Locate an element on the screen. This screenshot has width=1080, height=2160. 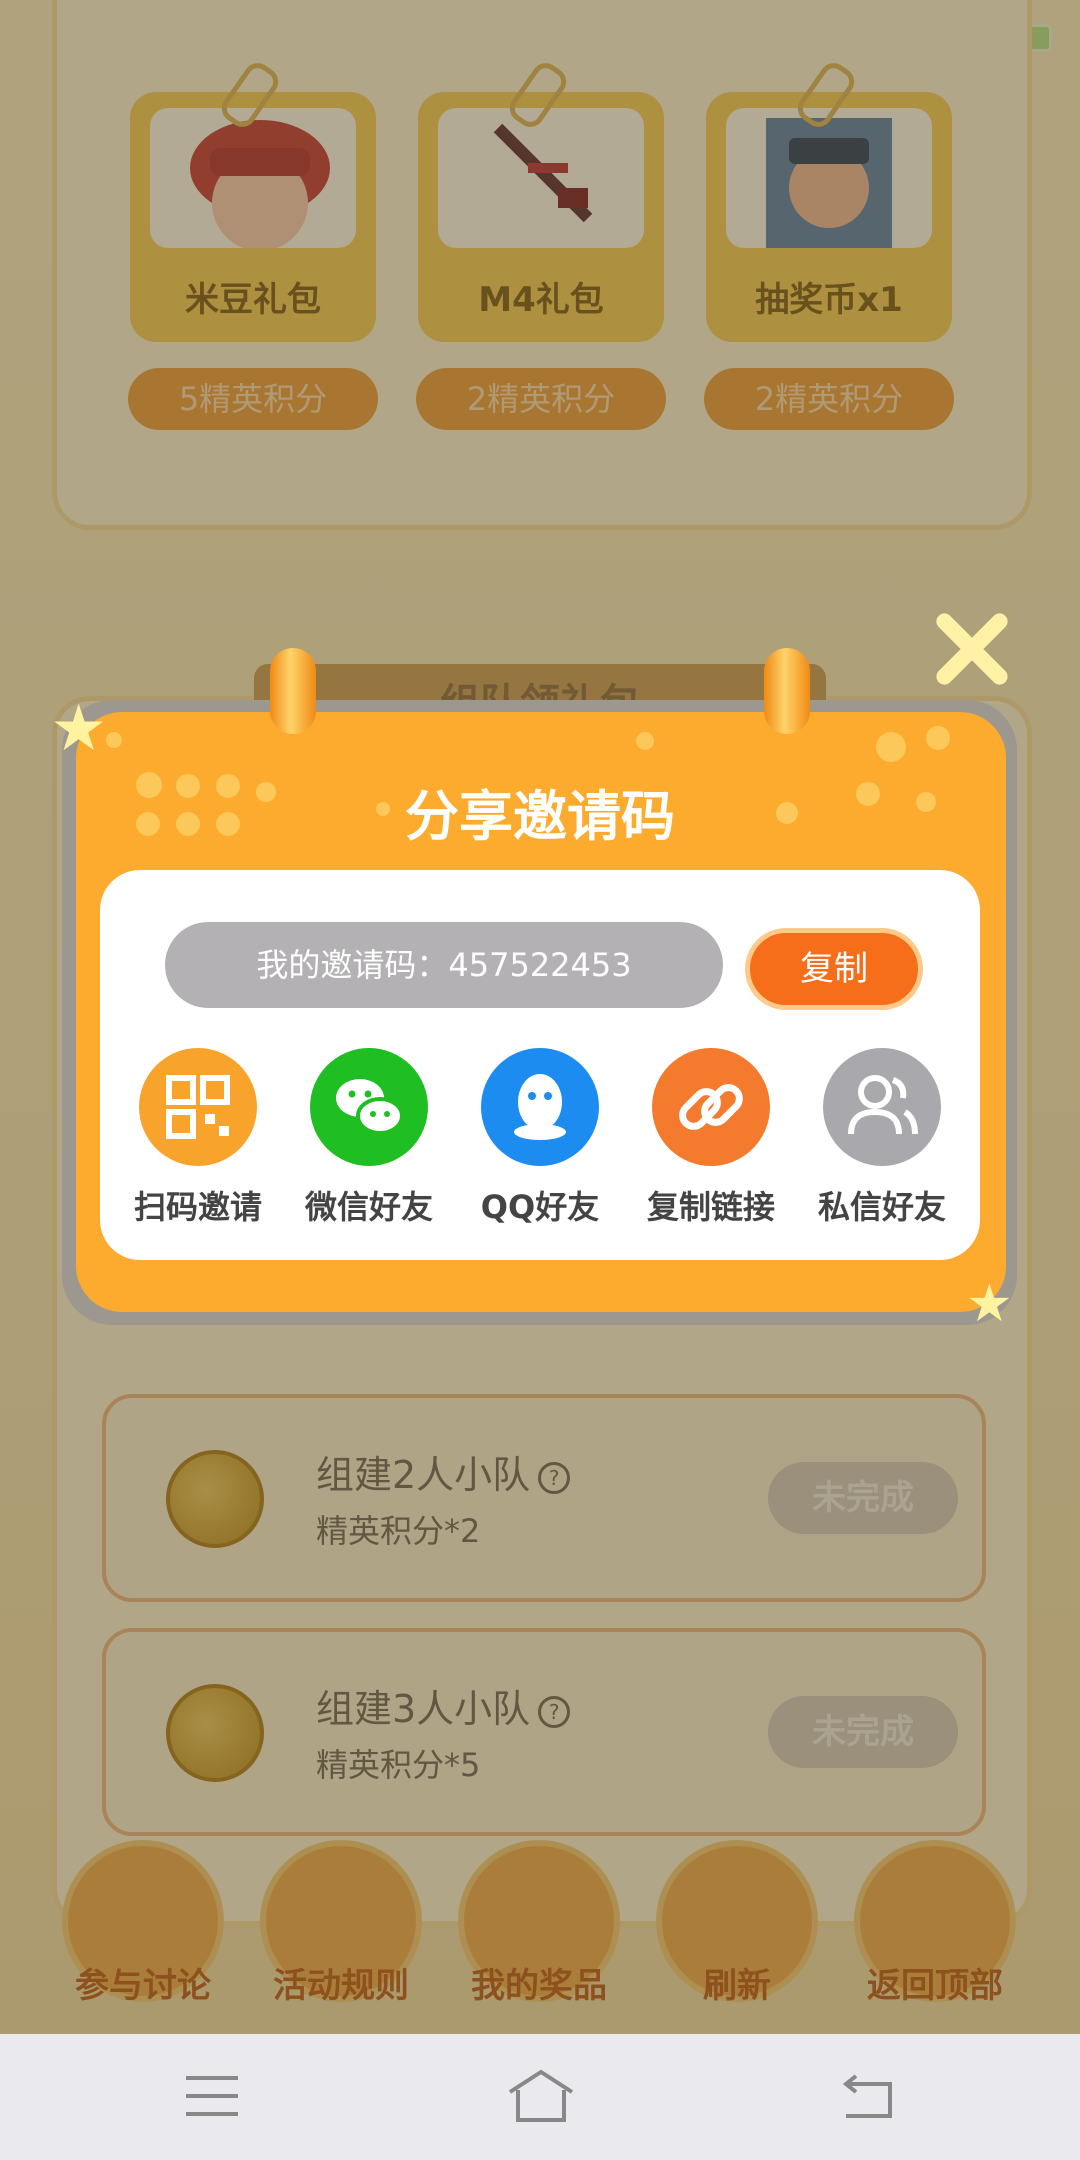
system-nav-bar is located at coordinates (540, 2097).